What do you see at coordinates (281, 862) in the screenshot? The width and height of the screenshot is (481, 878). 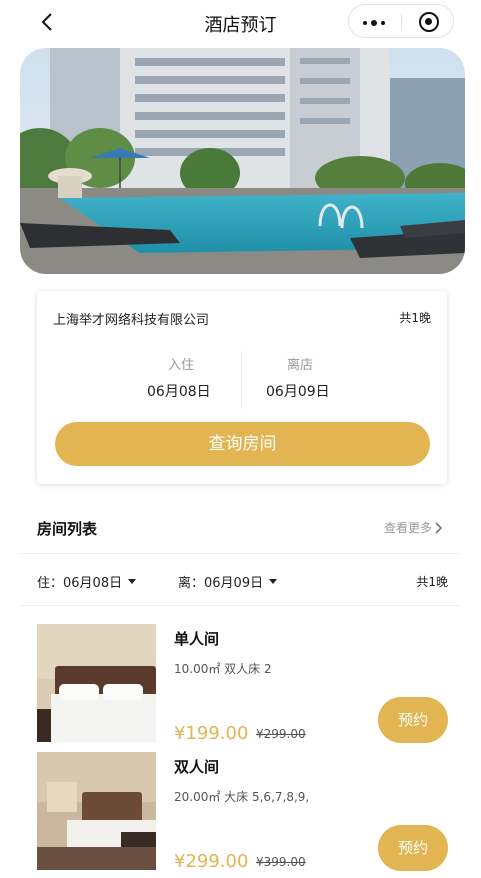 I see `room-original-price: ¥399.00` at bounding box center [281, 862].